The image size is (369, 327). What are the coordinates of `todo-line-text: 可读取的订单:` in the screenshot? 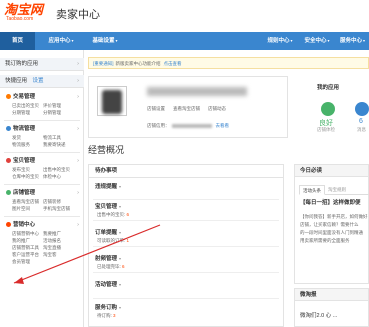 It's located at (112, 240).